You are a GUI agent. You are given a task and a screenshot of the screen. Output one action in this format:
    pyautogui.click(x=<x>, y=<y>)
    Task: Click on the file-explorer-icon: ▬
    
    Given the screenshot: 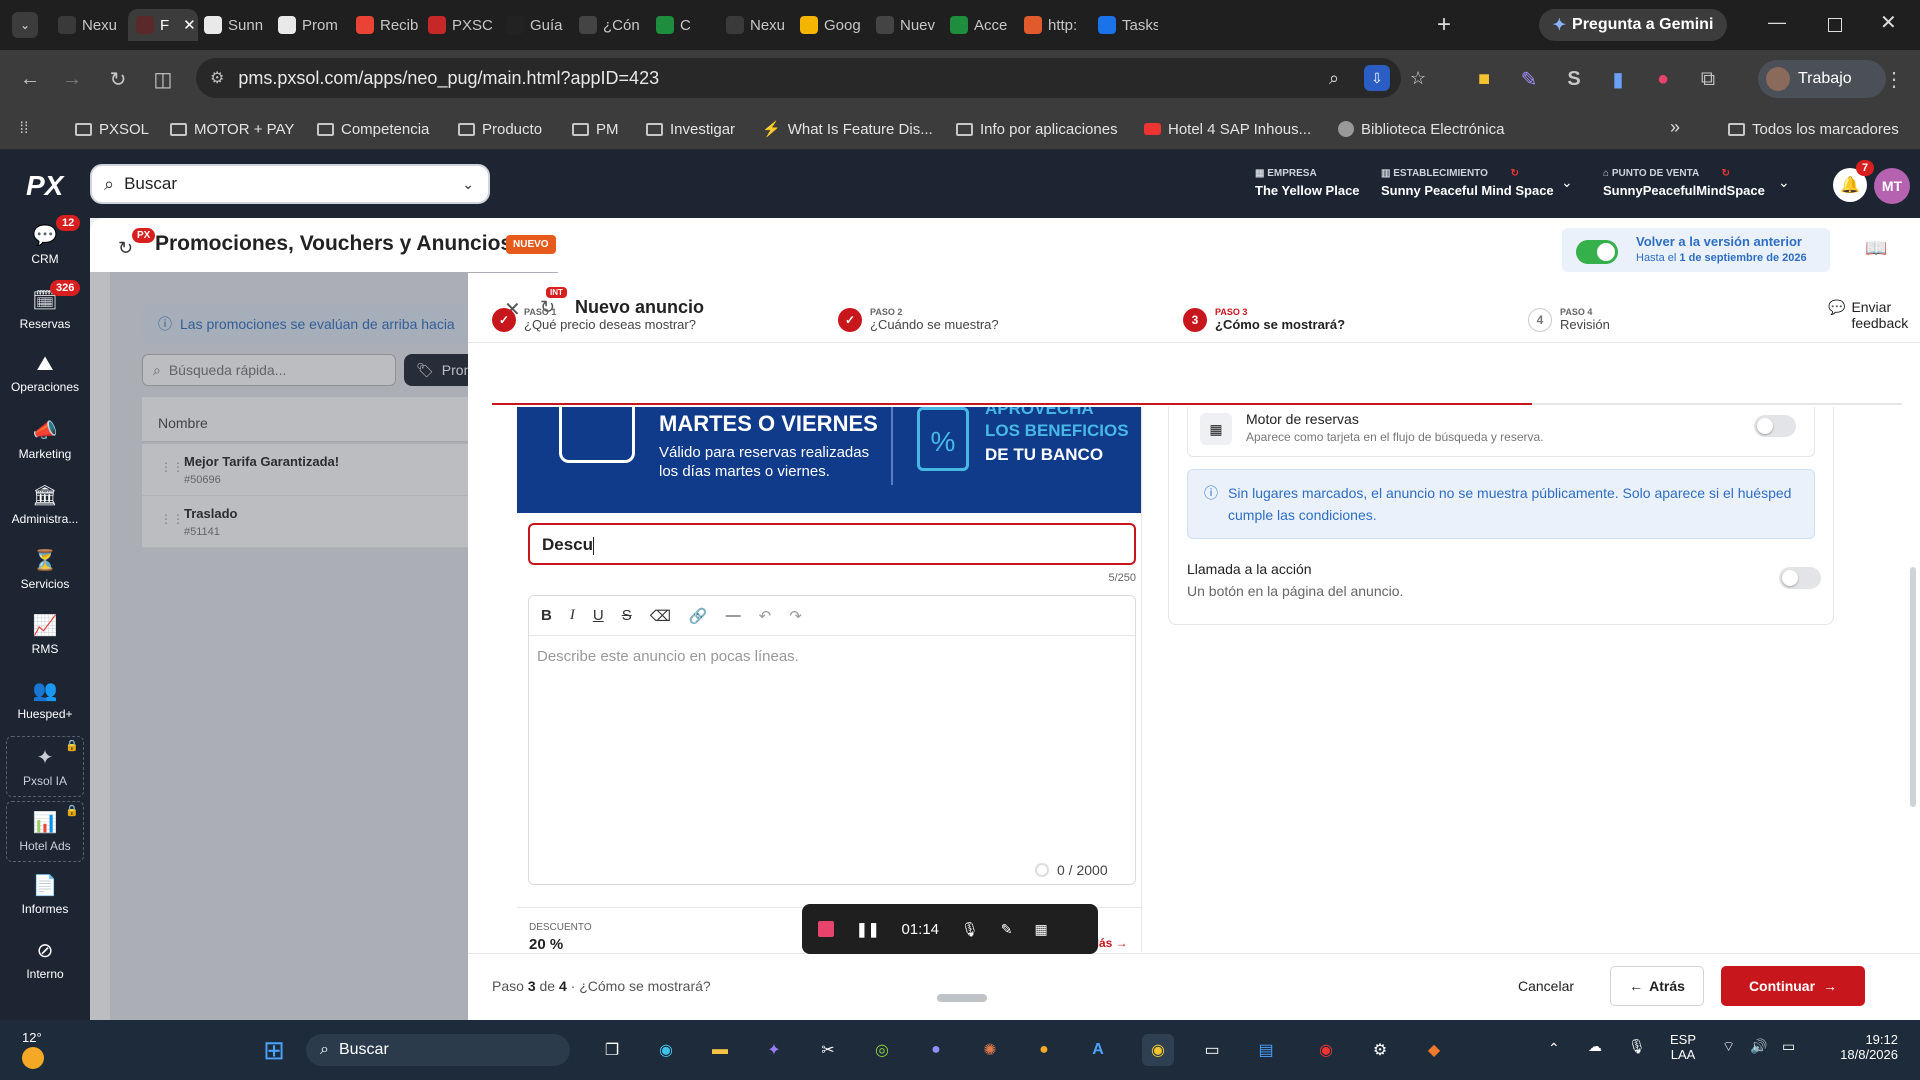 What is the action you would take?
    pyautogui.click(x=720, y=1050)
    